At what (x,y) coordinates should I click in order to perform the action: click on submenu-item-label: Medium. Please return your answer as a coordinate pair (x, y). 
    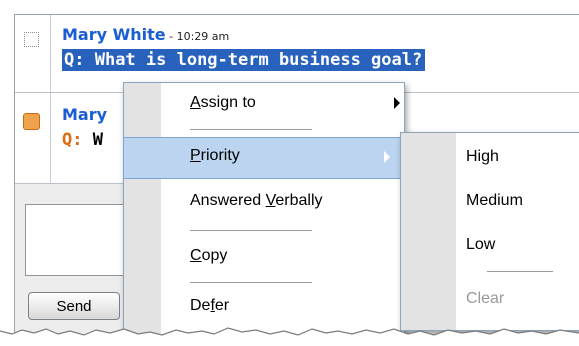
    Looking at the image, I should click on (494, 200).